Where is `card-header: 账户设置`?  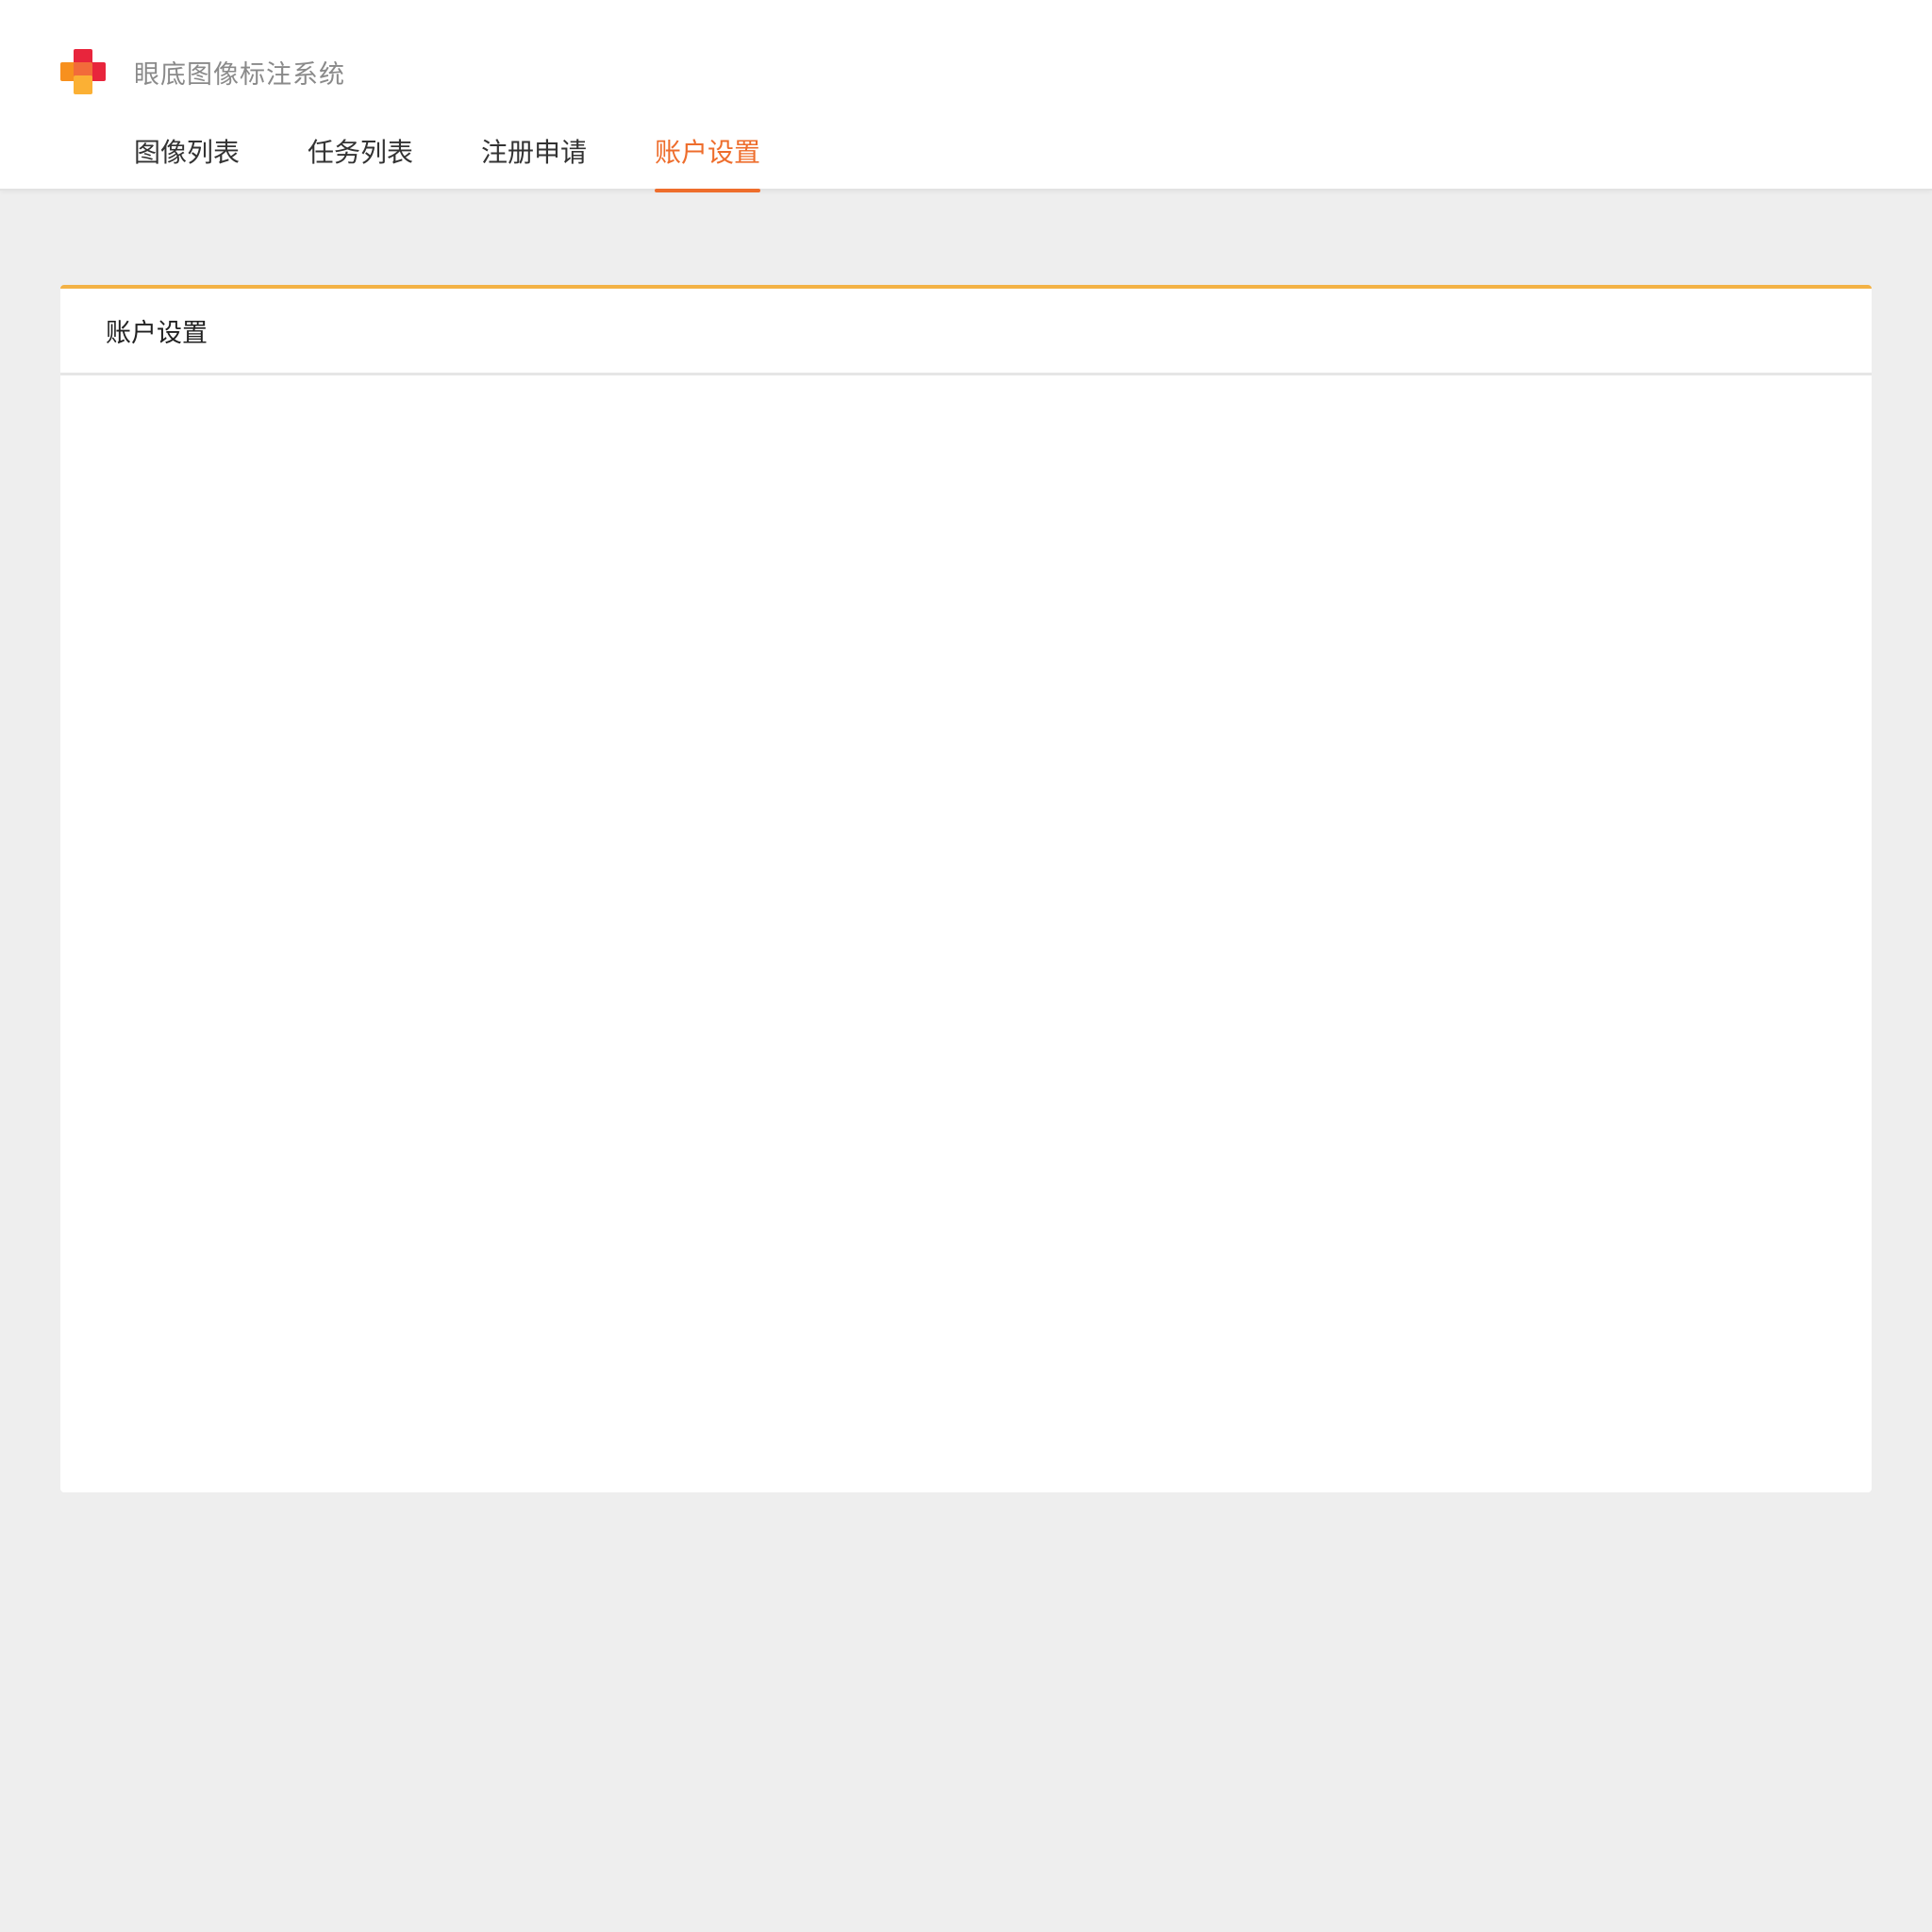
card-header: 账户设置 is located at coordinates (966, 332).